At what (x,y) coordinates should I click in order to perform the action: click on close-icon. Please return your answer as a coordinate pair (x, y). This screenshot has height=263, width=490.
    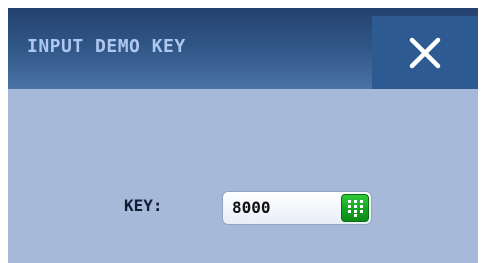
    Looking at the image, I should click on (425, 53).